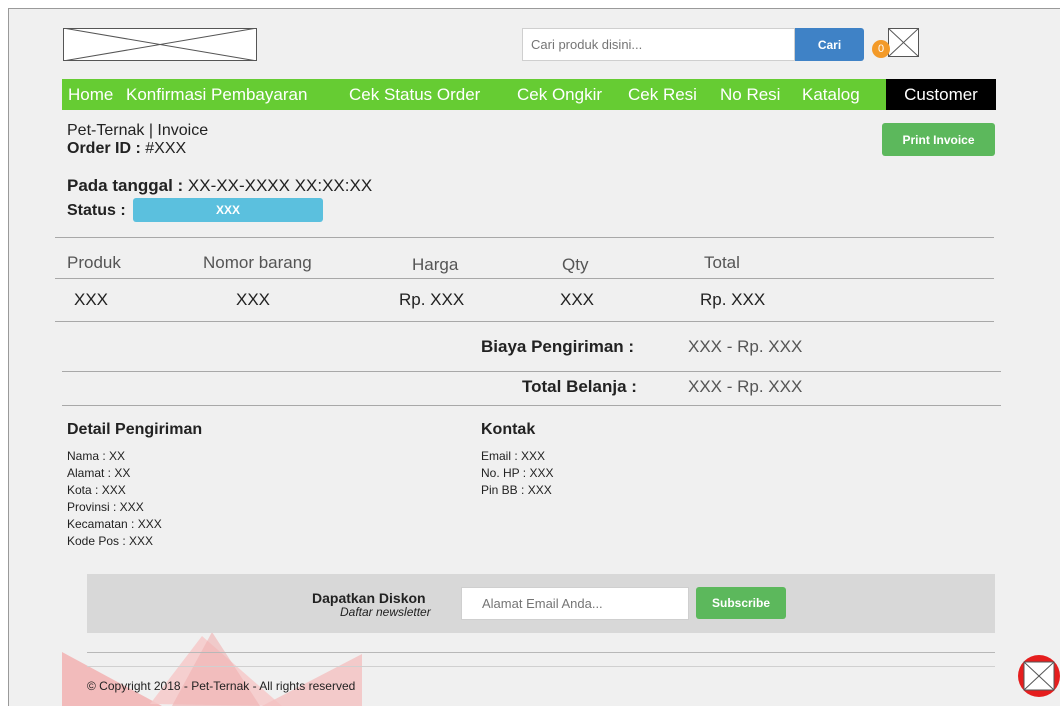 The height and width of the screenshot is (706, 1061). Describe the element at coordinates (216, 94) in the screenshot. I see `nav-konfirmasi-pembayaran: Konfirmasi Pembayaran` at that location.